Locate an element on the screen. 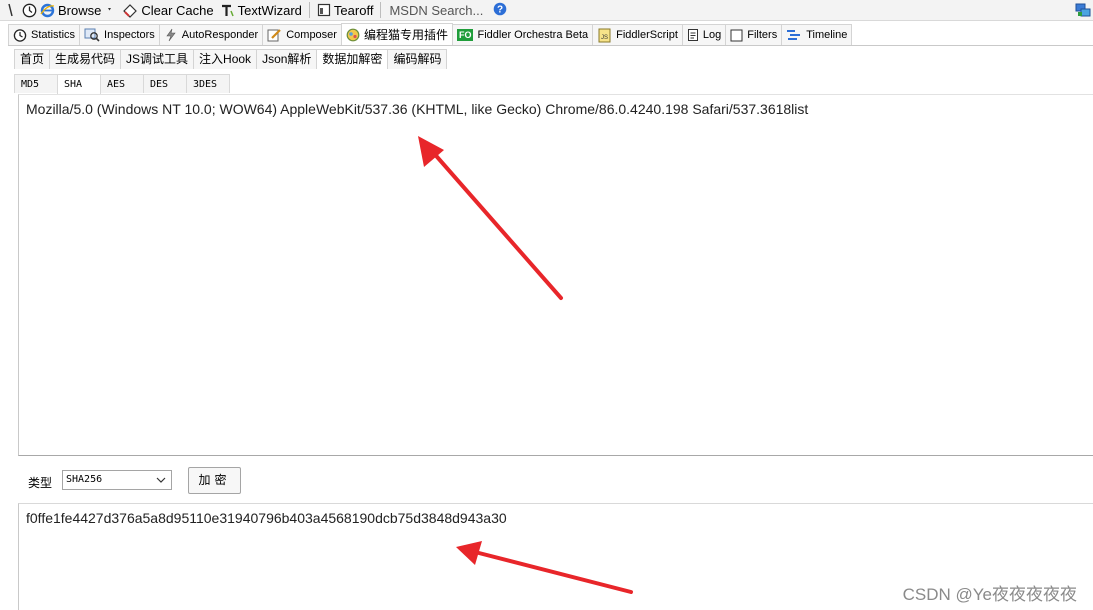  tab-composer: Composer is located at coordinates (302, 34).